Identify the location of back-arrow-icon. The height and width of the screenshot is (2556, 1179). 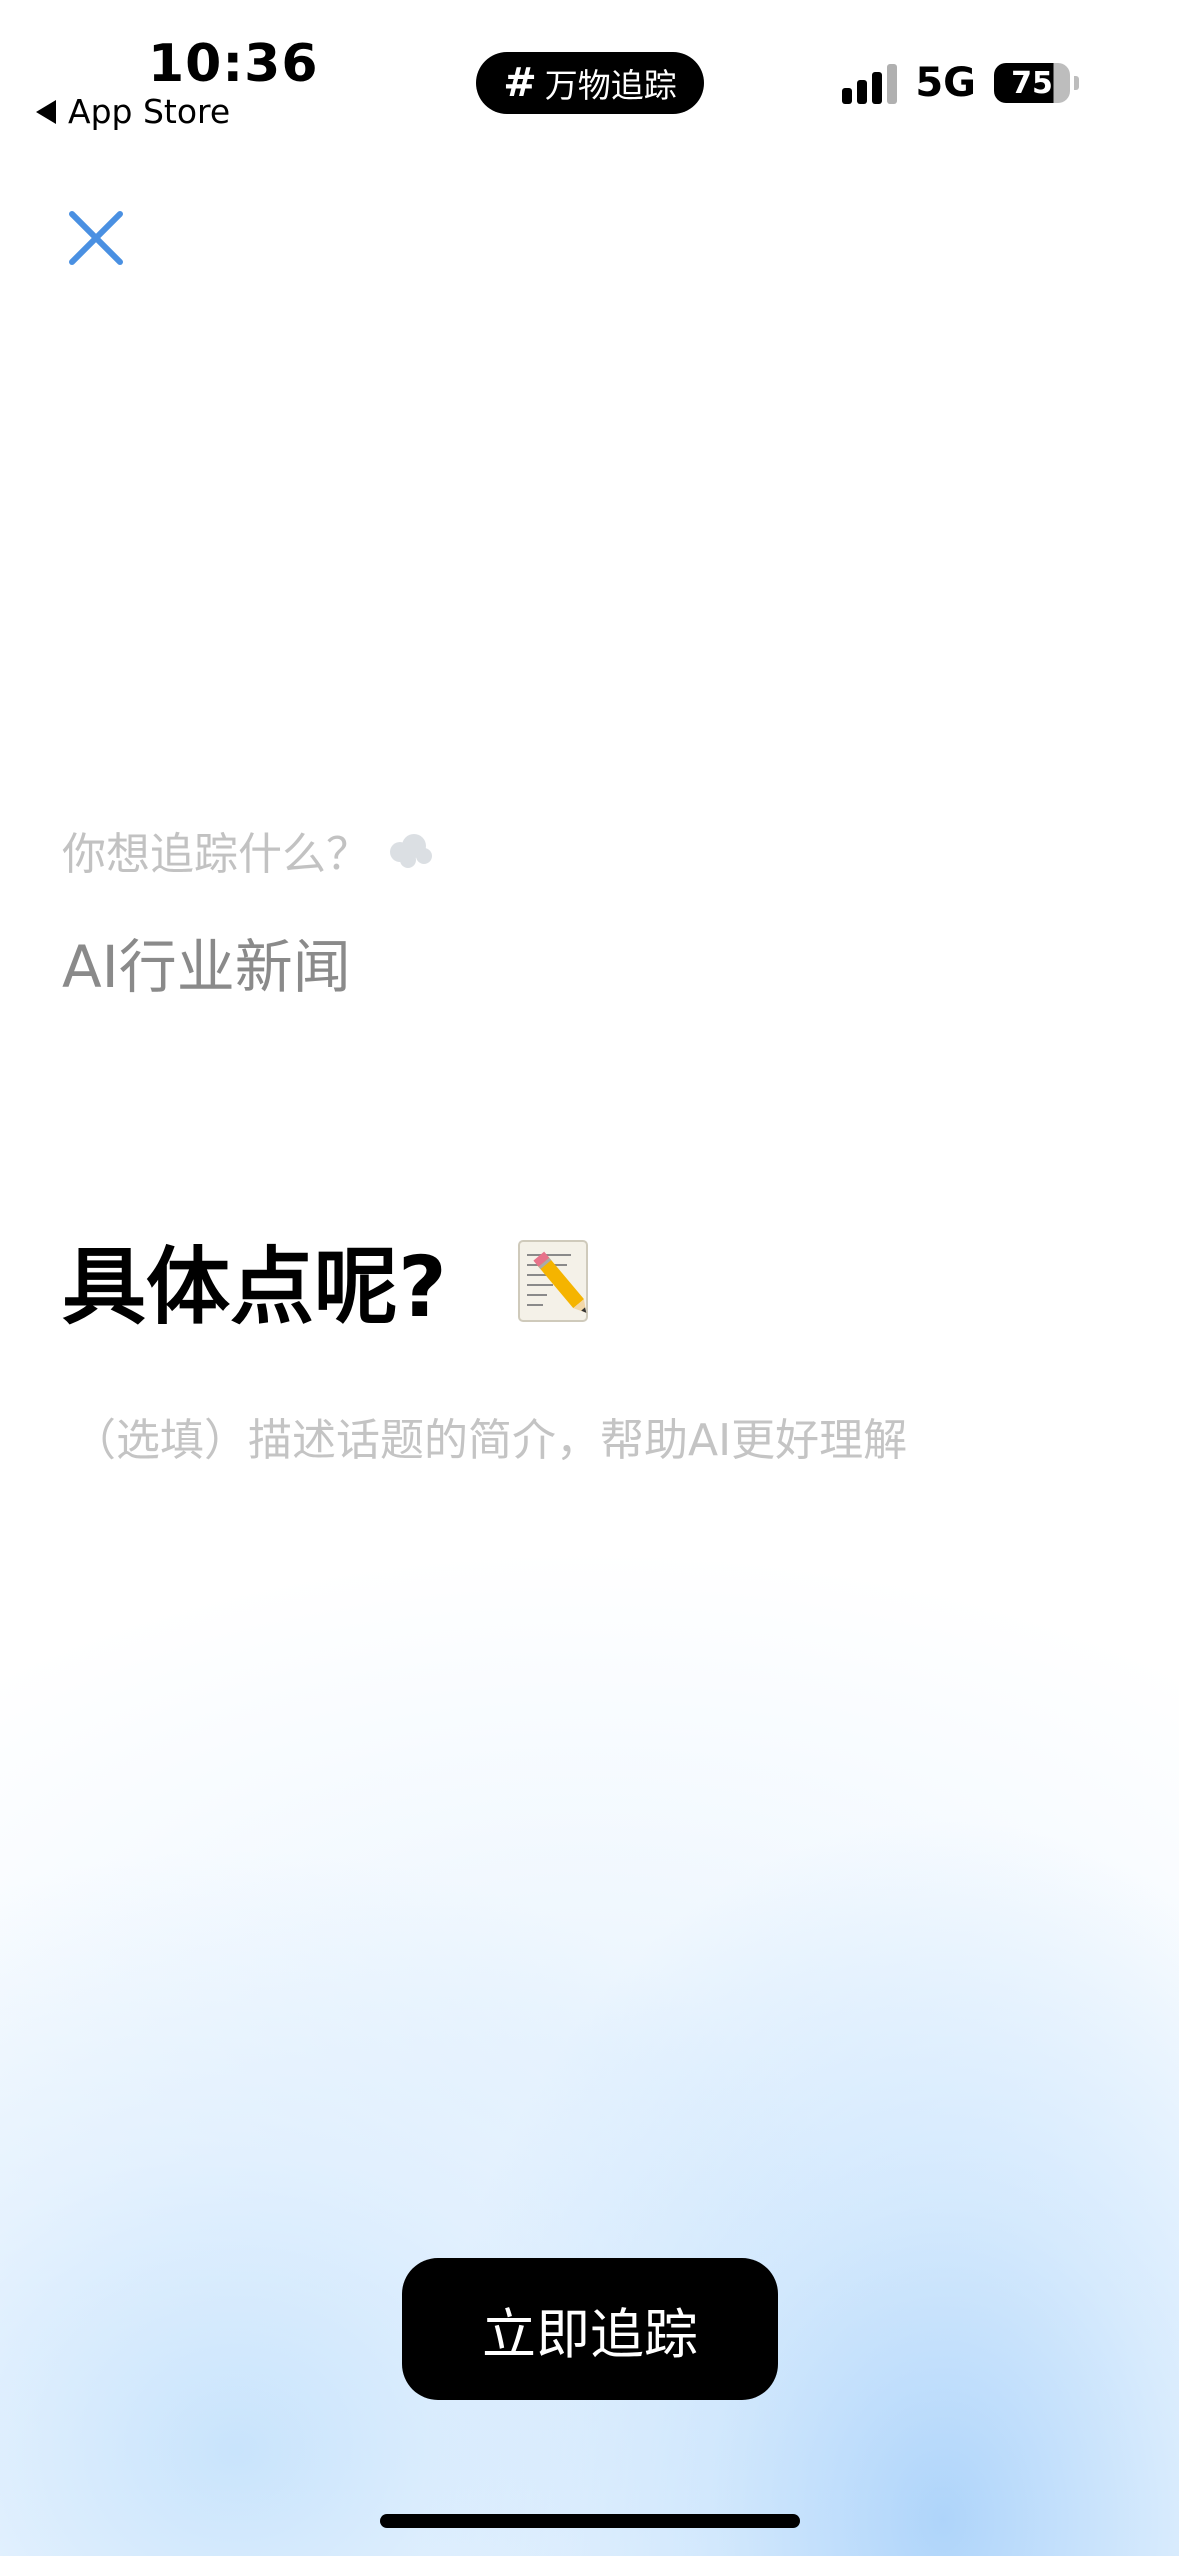
(46, 111).